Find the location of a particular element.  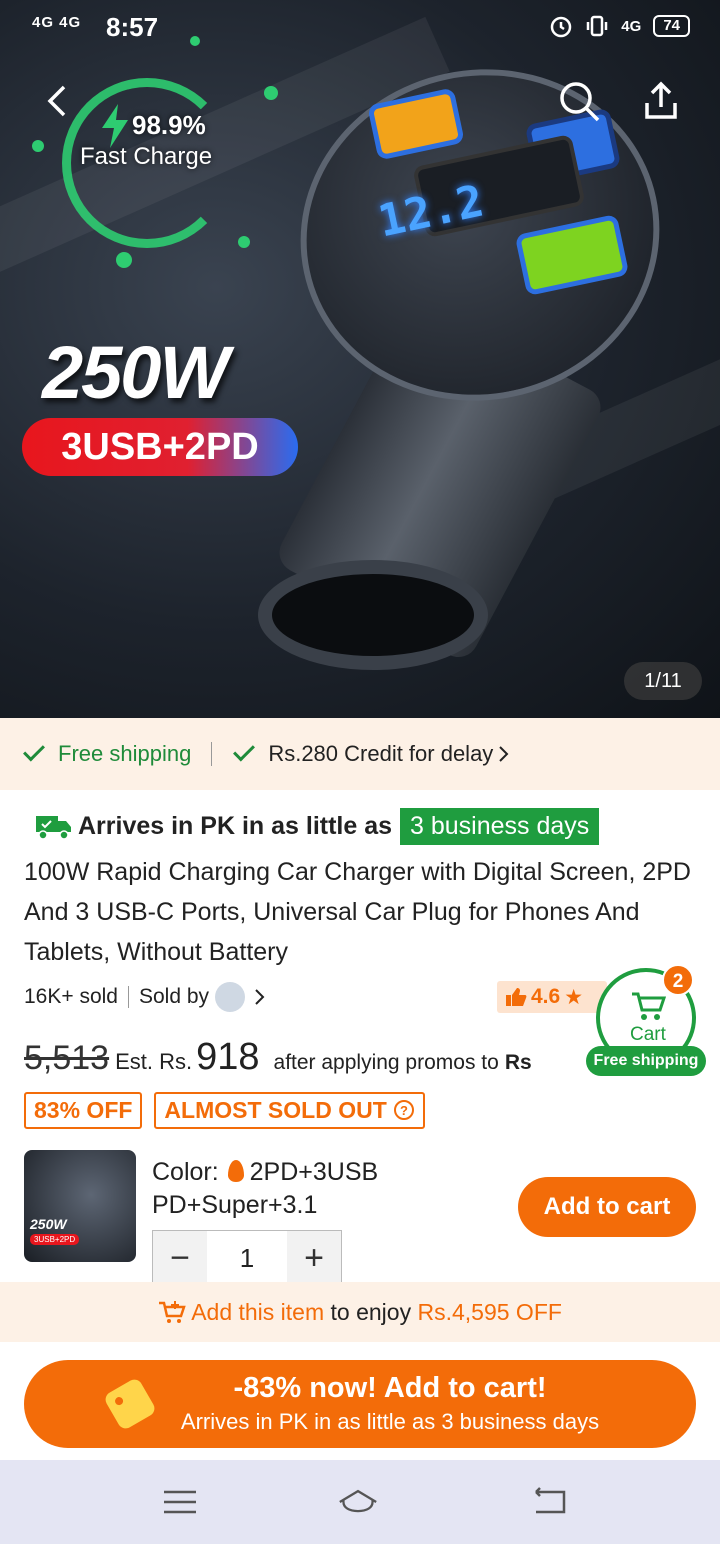

increment-button: + is located at coordinates (314, 1258).